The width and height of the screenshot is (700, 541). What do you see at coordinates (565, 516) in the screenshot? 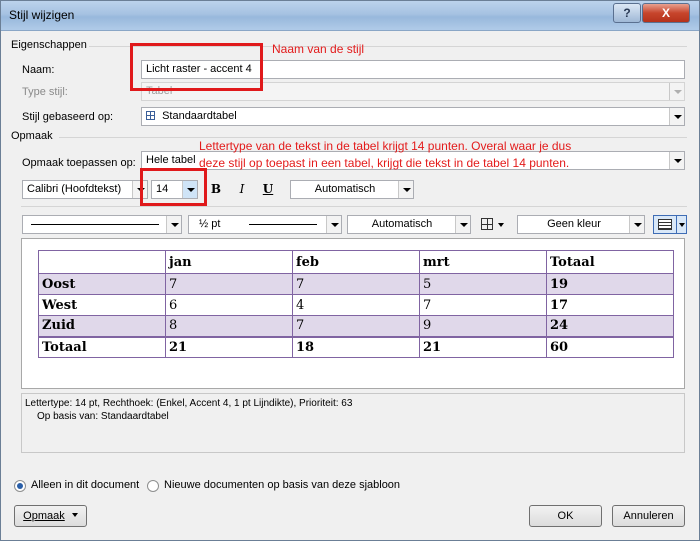
I see `ok-button: OK` at bounding box center [565, 516].